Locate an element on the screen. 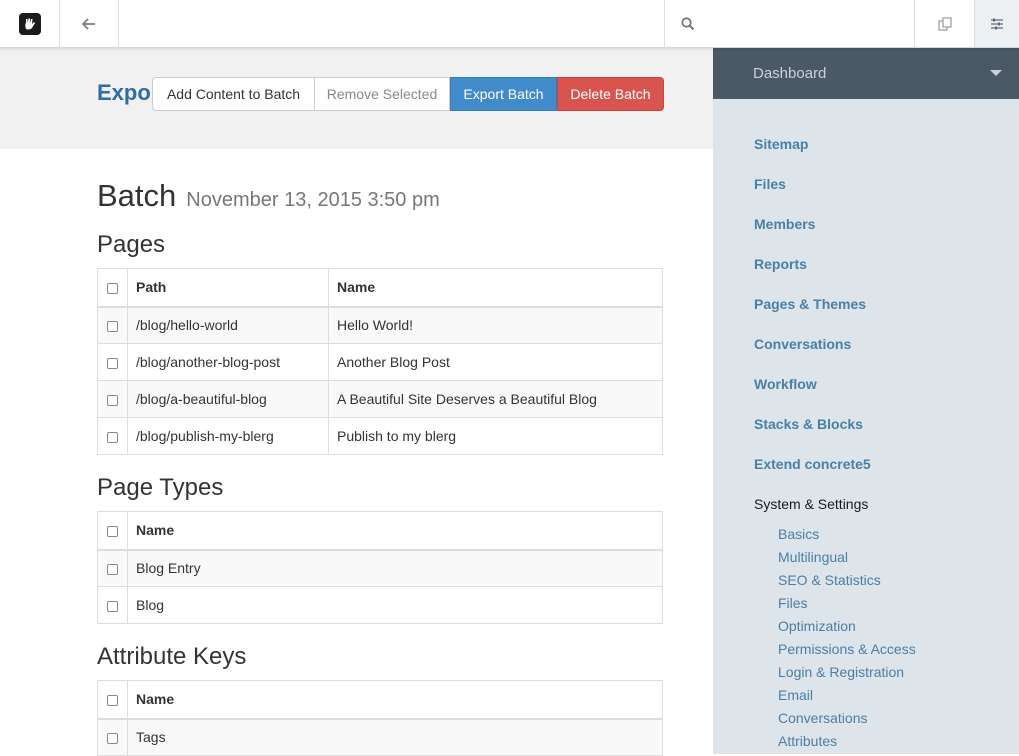 The width and height of the screenshot is (1019, 756). back-button is located at coordinates (89, 23).